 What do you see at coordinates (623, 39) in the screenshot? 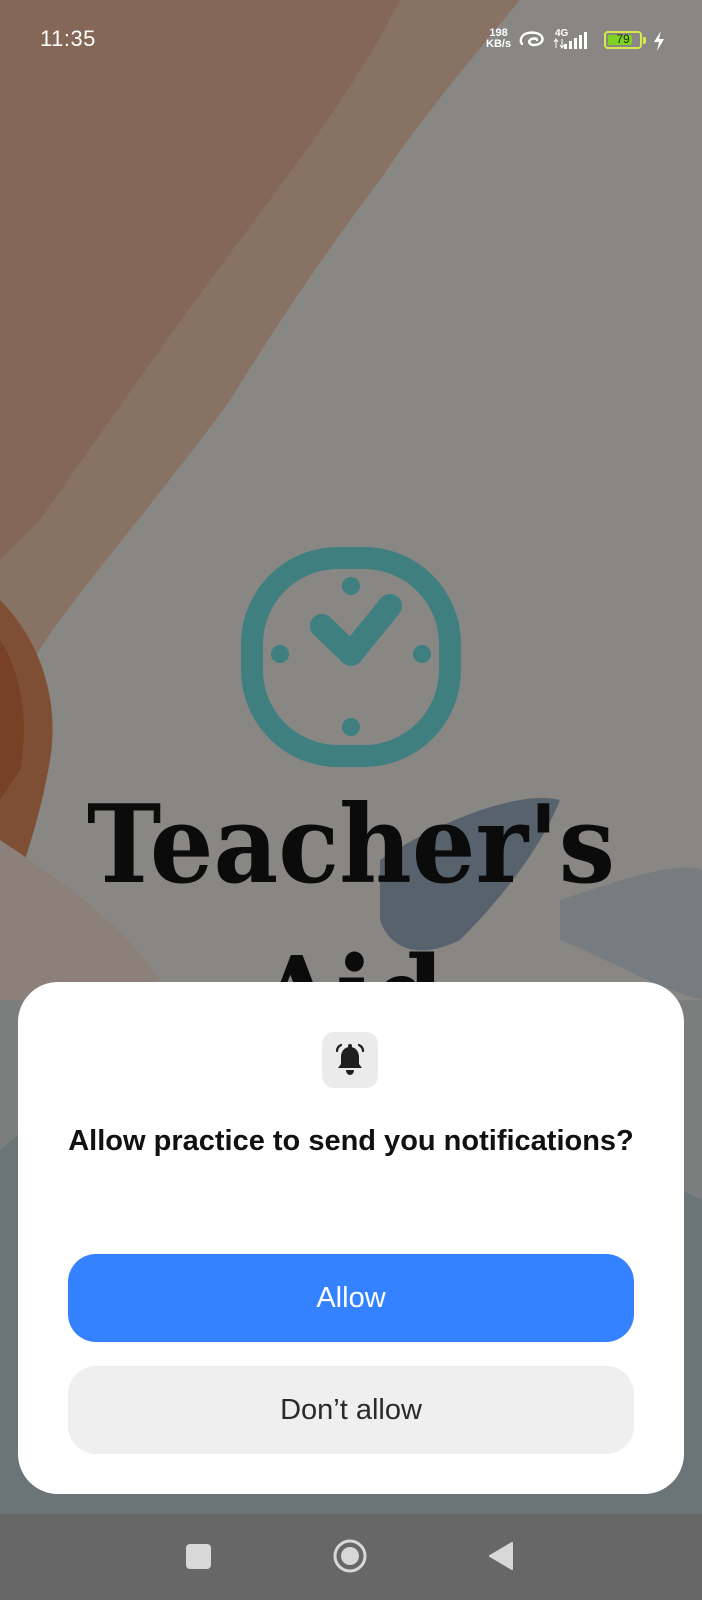
I see `battery-level: 79` at bounding box center [623, 39].